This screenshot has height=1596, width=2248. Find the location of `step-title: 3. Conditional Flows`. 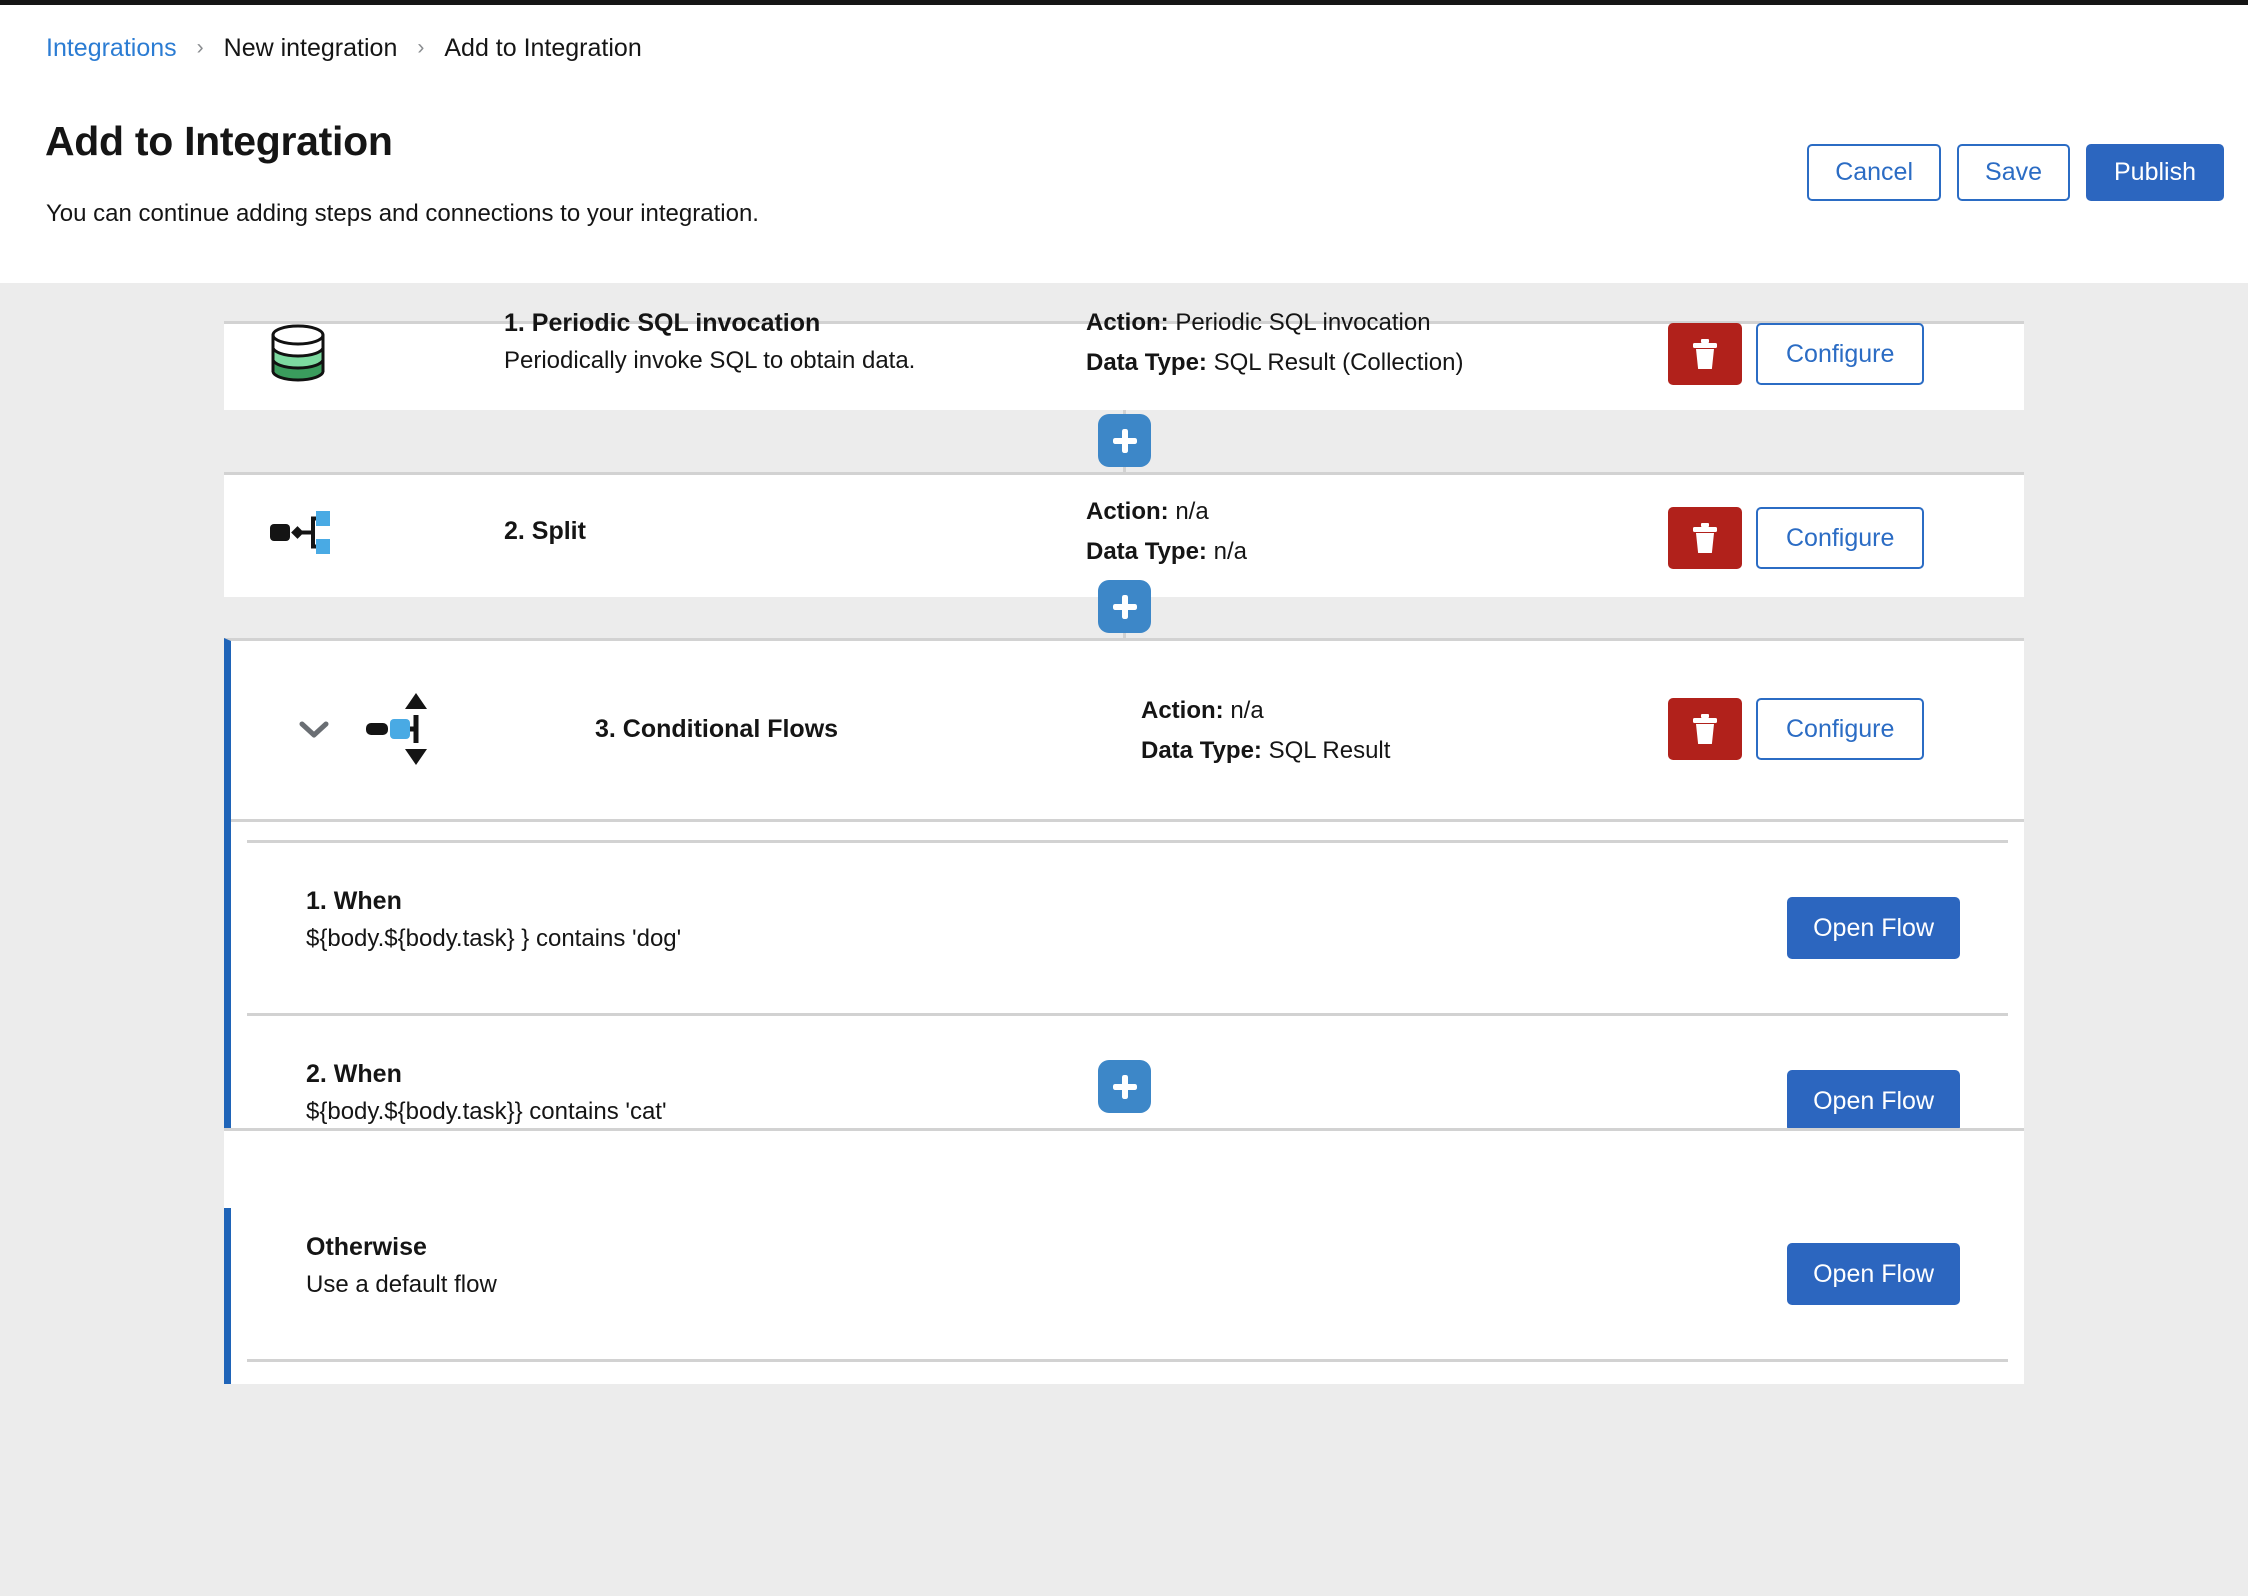

step-title: 3. Conditional Flows is located at coordinates (717, 729).